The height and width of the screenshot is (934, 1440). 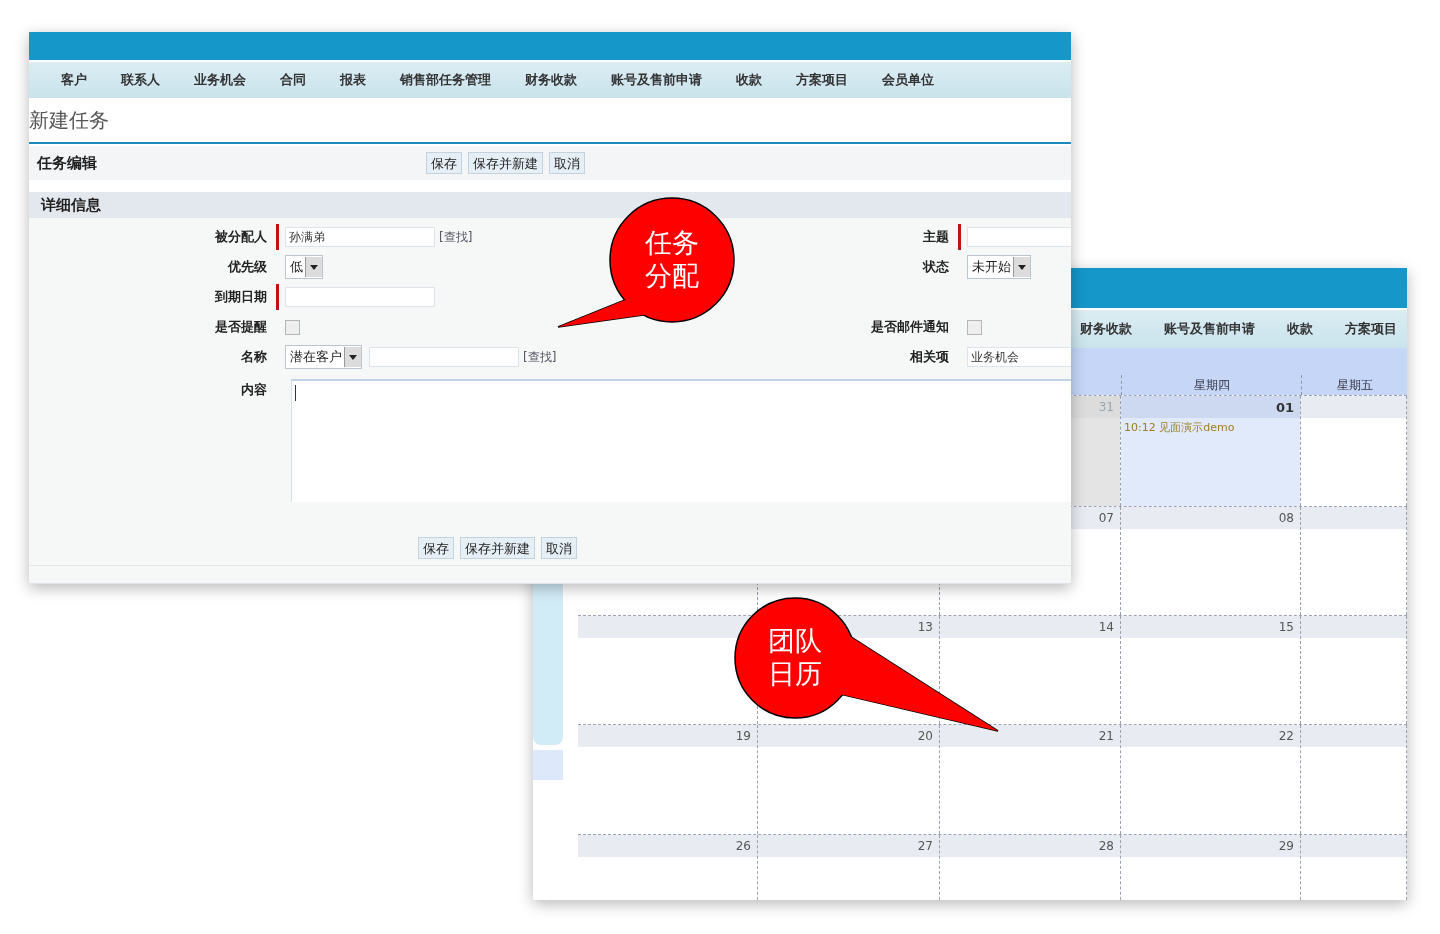 What do you see at coordinates (936, 237) in the screenshot?
I see `field-label: 主题` at bounding box center [936, 237].